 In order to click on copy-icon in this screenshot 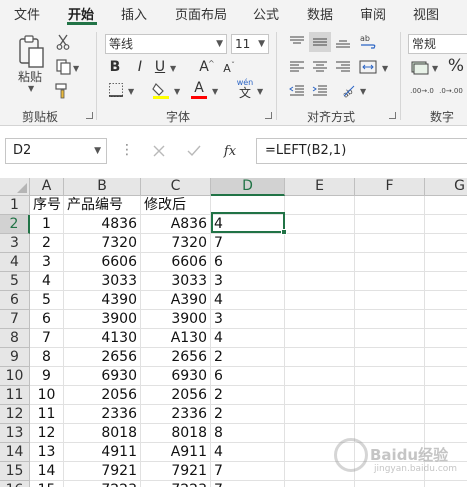, I will do `click(63, 67)`.